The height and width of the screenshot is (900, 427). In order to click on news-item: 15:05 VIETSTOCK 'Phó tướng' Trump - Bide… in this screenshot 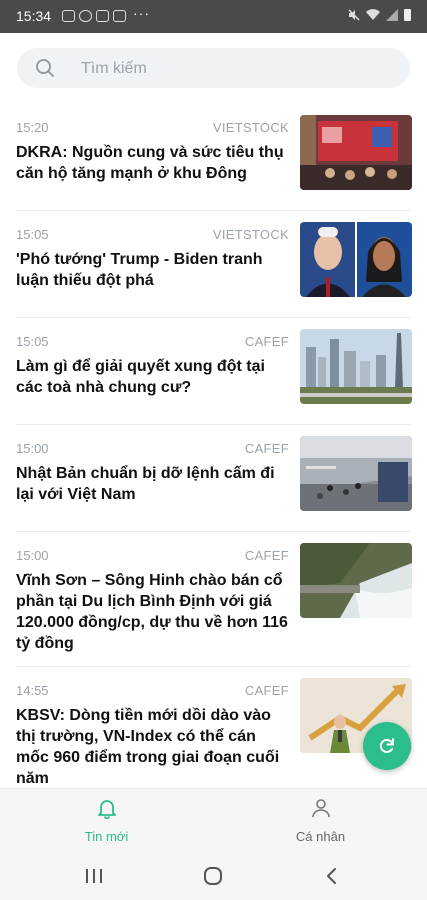, I will do `click(213, 264)`.